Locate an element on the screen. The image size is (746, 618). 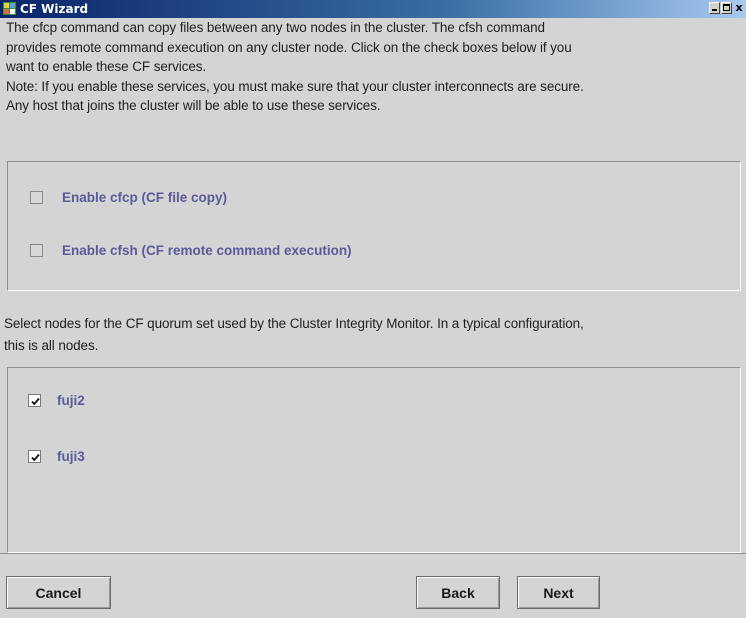
close-icon: x is located at coordinates (739, 8).